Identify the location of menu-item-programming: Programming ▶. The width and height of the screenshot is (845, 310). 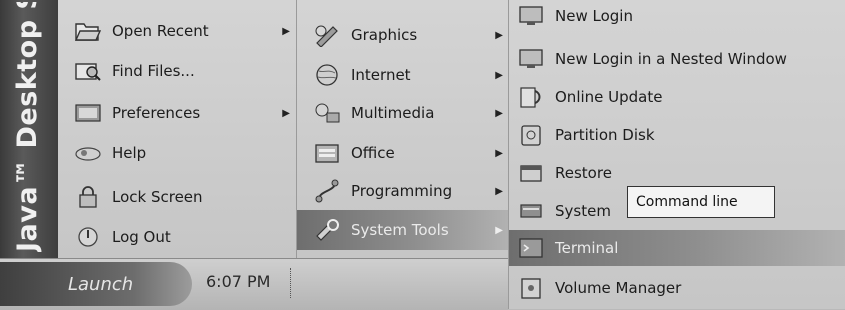
(403, 191).